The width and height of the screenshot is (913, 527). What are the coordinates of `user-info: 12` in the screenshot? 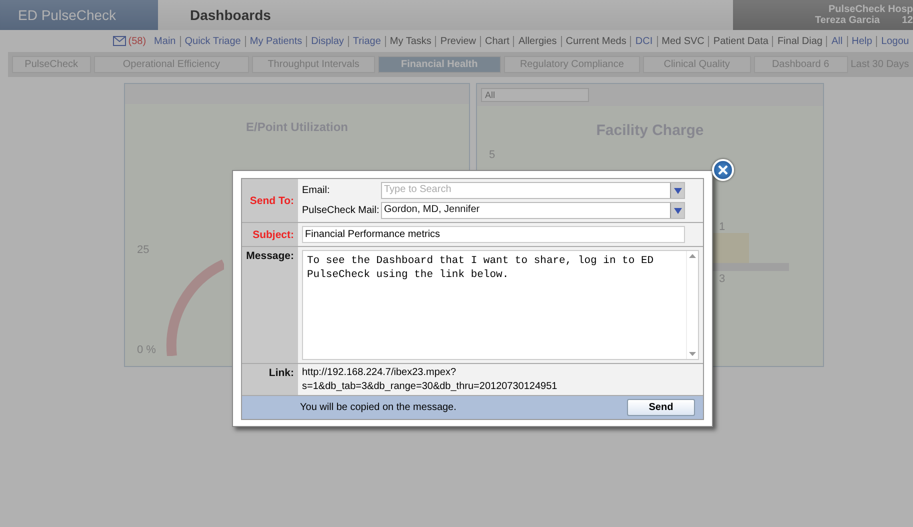 It's located at (907, 20).